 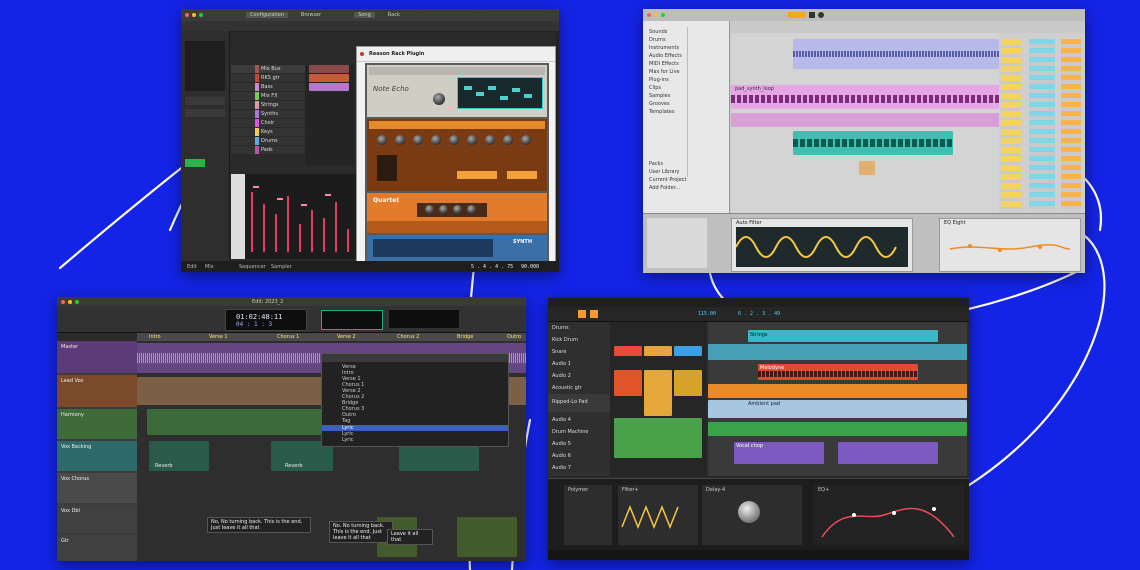 I want to click on marker: Bridge, so click(x=465, y=337).